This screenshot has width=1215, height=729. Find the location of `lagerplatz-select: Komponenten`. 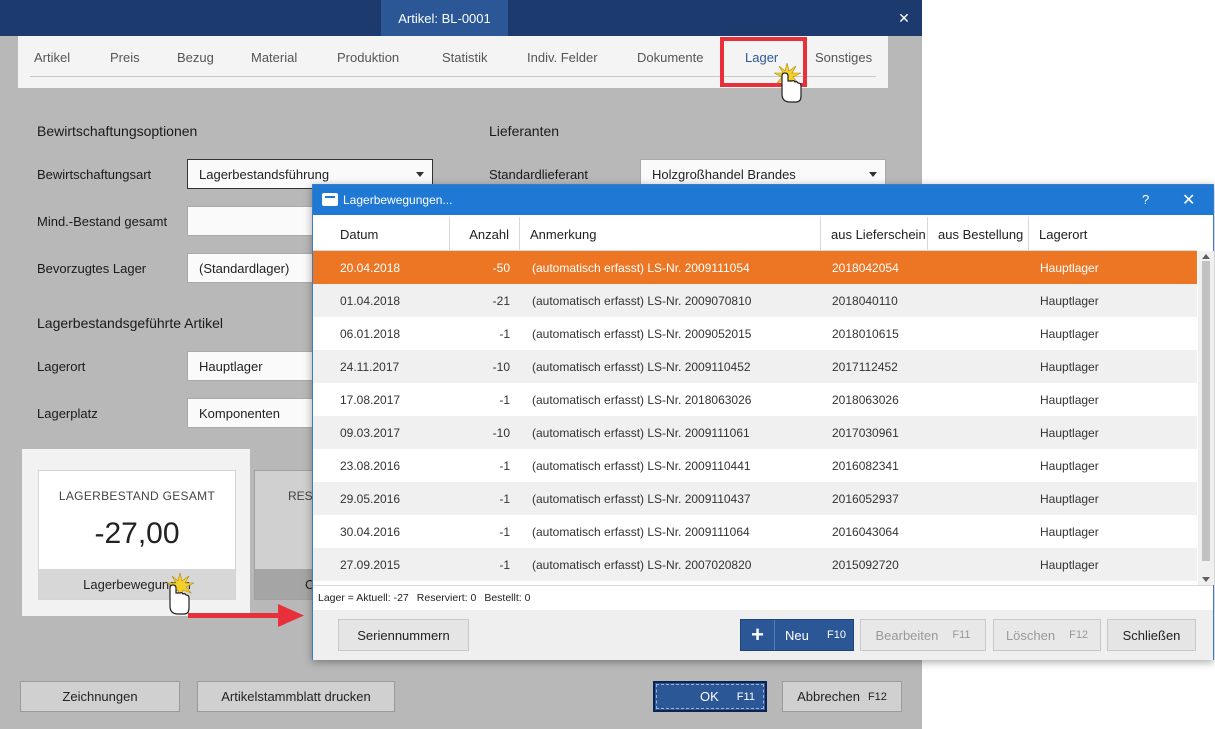

lagerplatz-select: Komponenten is located at coordinates (252, 413).